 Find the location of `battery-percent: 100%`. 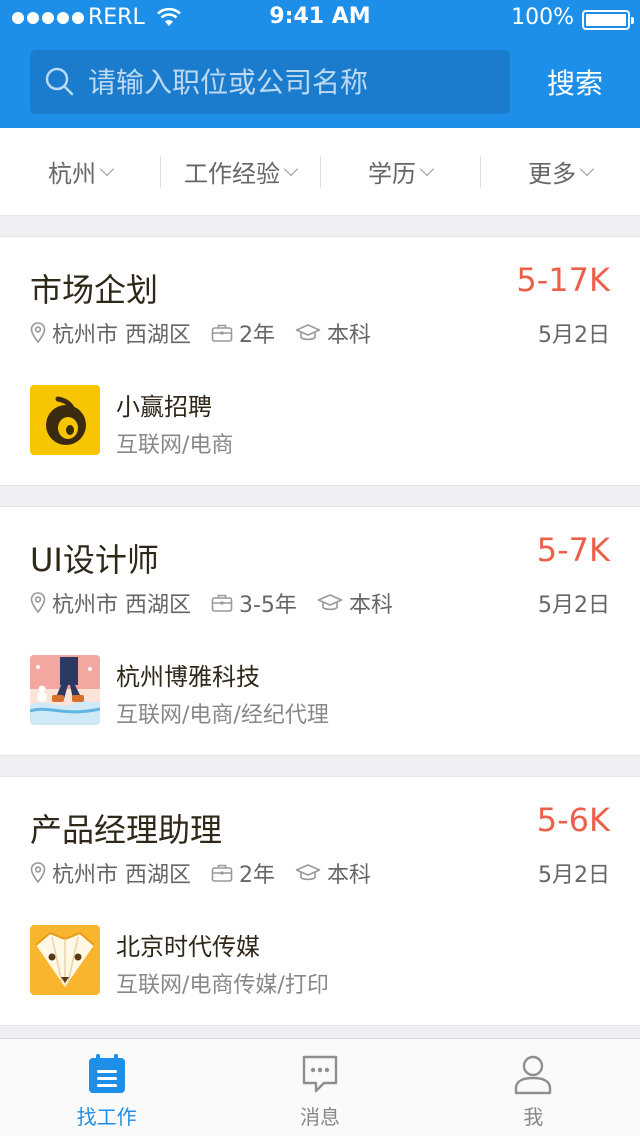

battery-percent: 100% is located at coordinates (542, 17).